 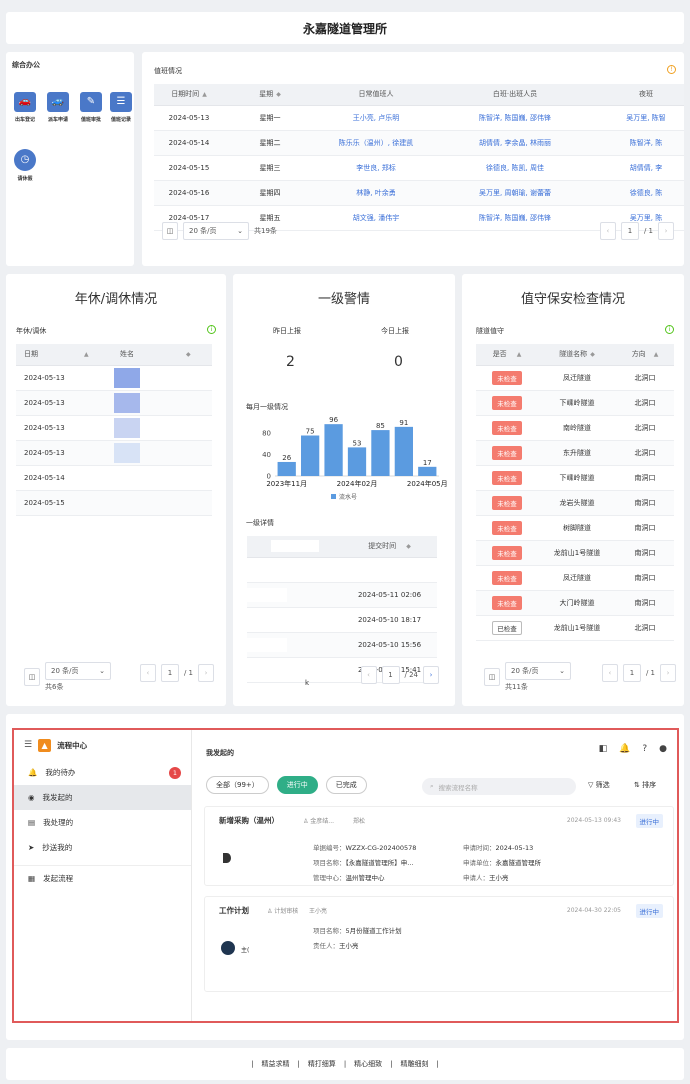 What do you see at coordinates (663, 749) in the screenshot?
I see `avatar: ●` at bounding box center [663, 749].